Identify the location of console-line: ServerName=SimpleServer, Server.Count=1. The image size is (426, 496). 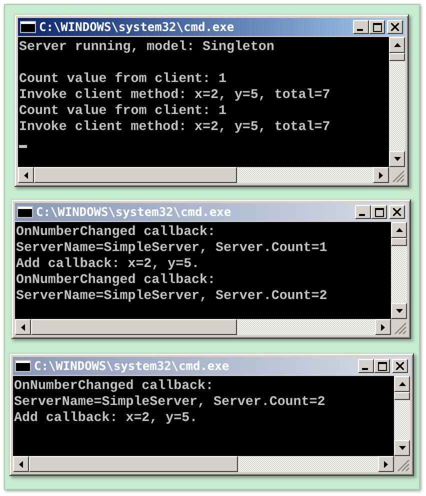
(172, 248).